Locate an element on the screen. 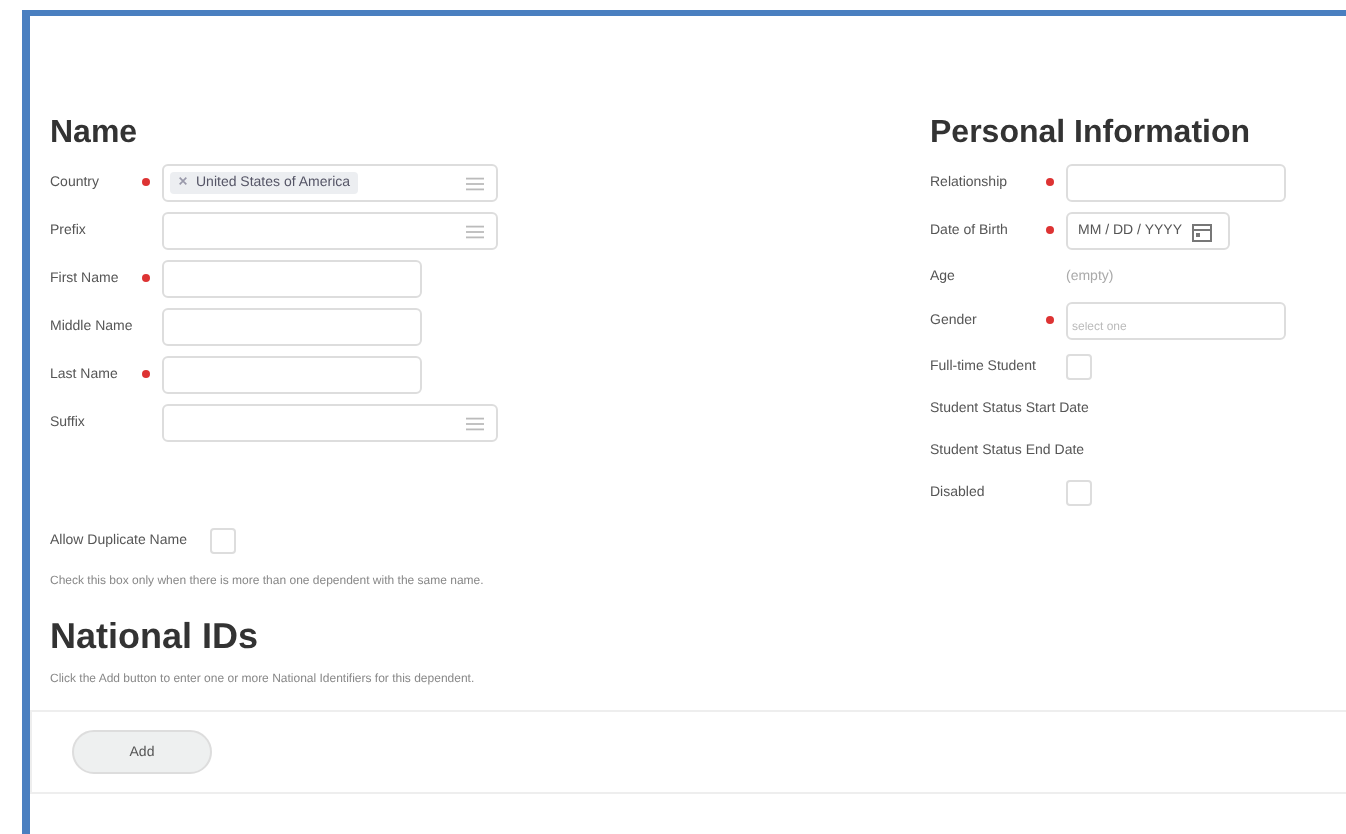  remove-icon is located at coordinates (183, 181).